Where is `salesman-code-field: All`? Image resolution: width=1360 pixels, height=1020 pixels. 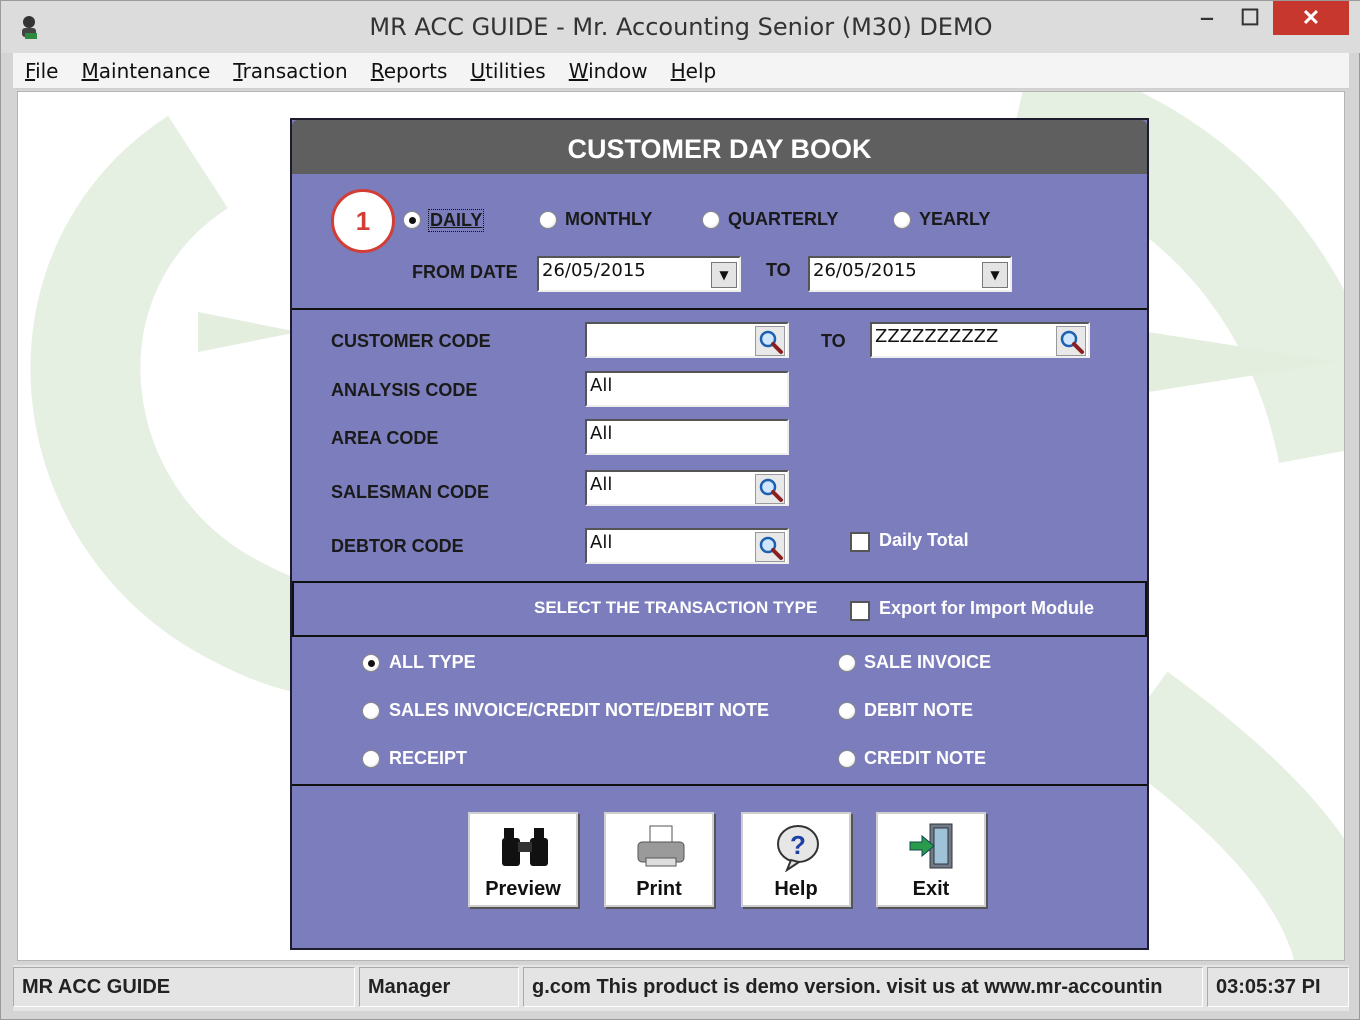
salesman-code-field: All is located at coordinates (687, 488).